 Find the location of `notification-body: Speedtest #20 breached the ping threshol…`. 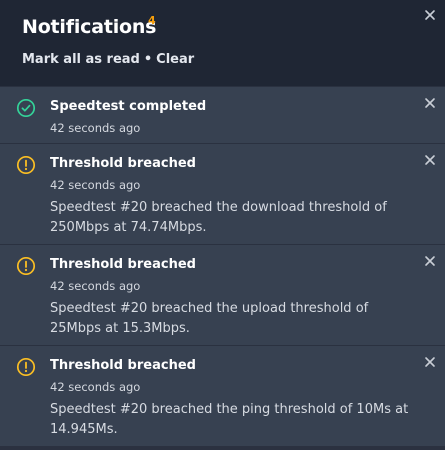

notification-body: Speedtest #20 breached the ping threshol… is located at coordinates (229, 419).